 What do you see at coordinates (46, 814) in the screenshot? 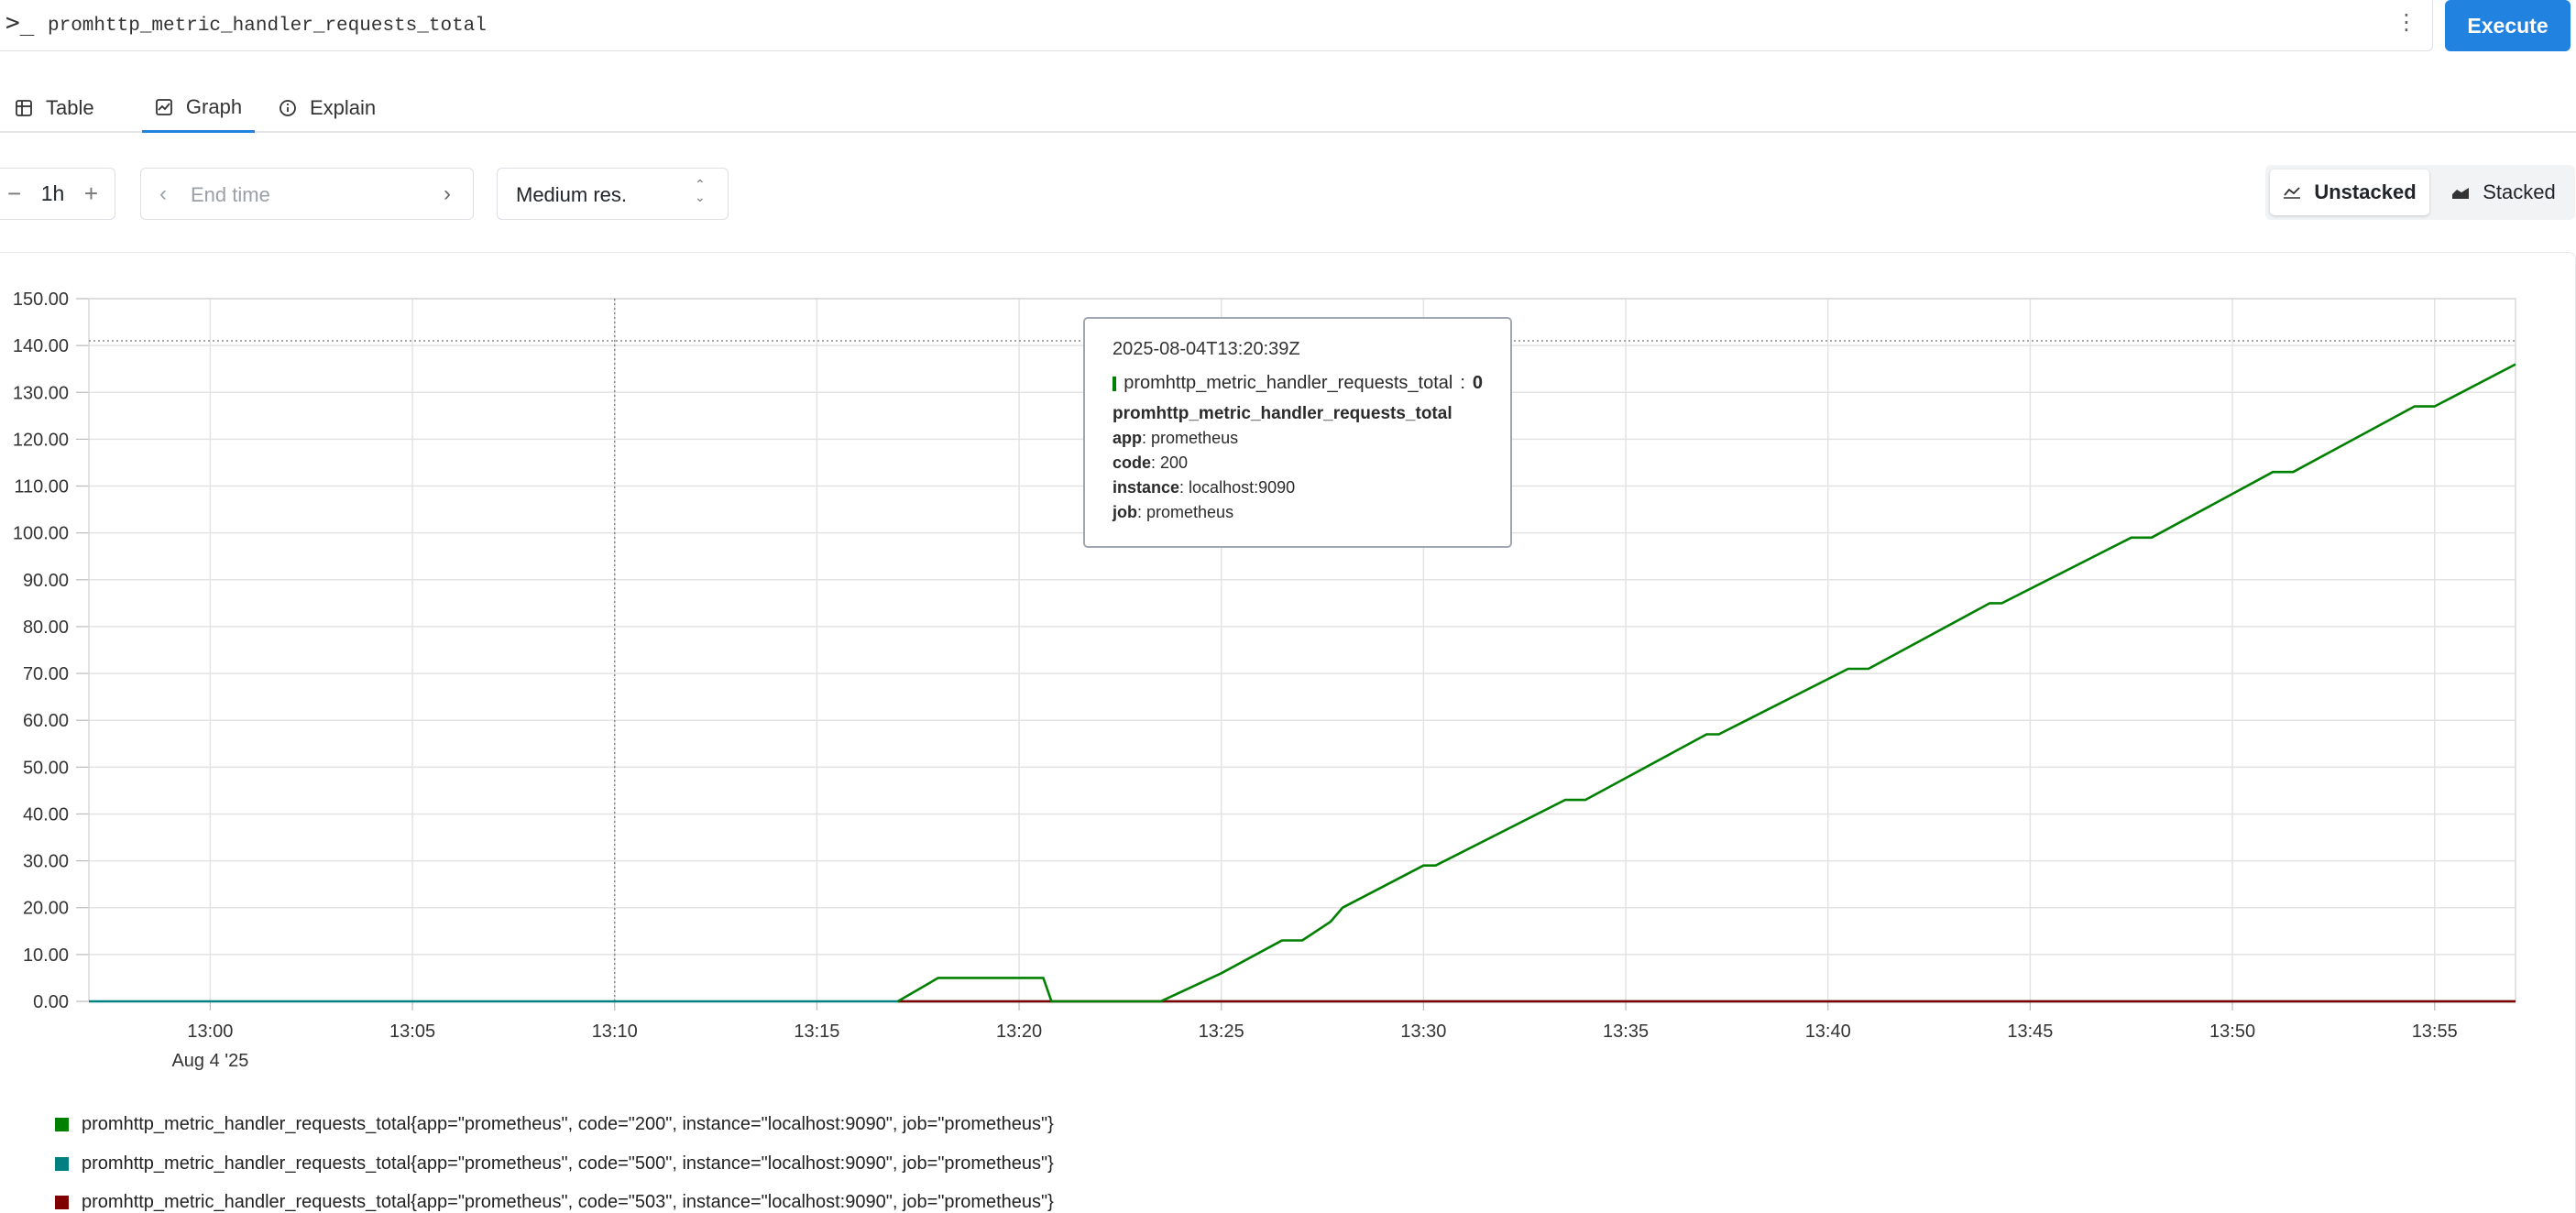
I see `y-tick-label: 40.00` at bounding box center [46, 814].